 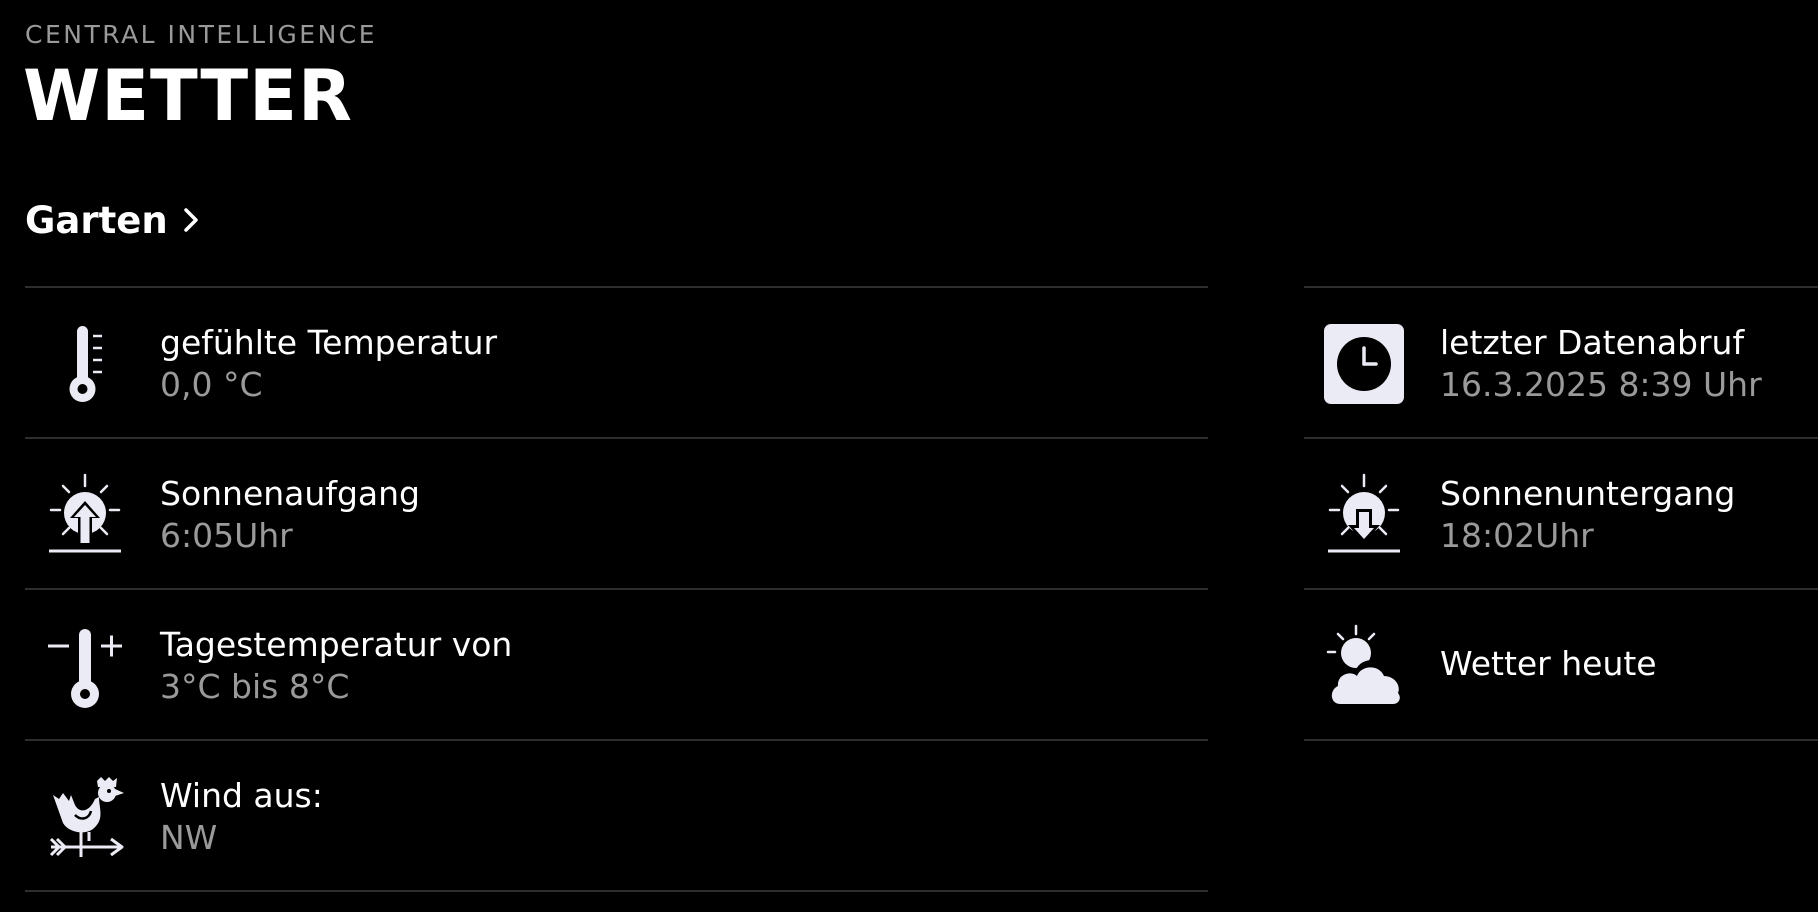 What do you see at coordinates (1601, 384) in the screenshot?
I see `list-item-value: 16.3.2025 8:39 Uhr` at bounding box center [1601, 384].